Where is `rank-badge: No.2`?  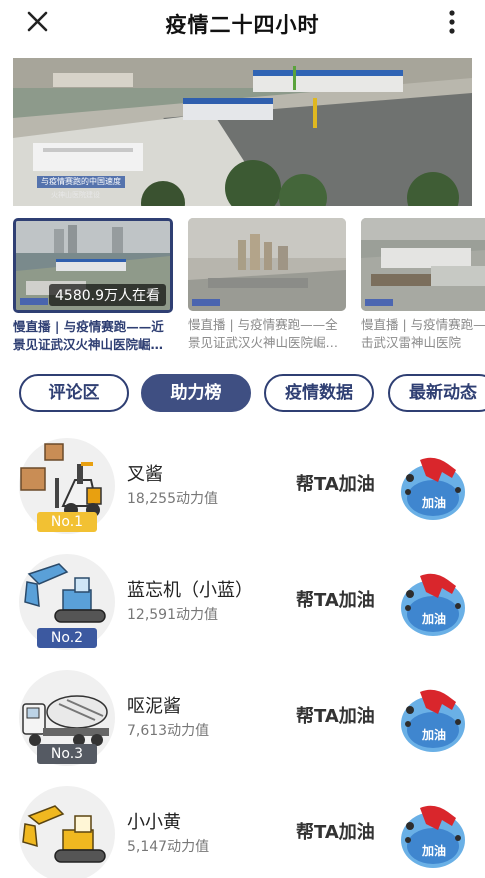
rank-badge: No.2 is located at coordinates (67, 638).